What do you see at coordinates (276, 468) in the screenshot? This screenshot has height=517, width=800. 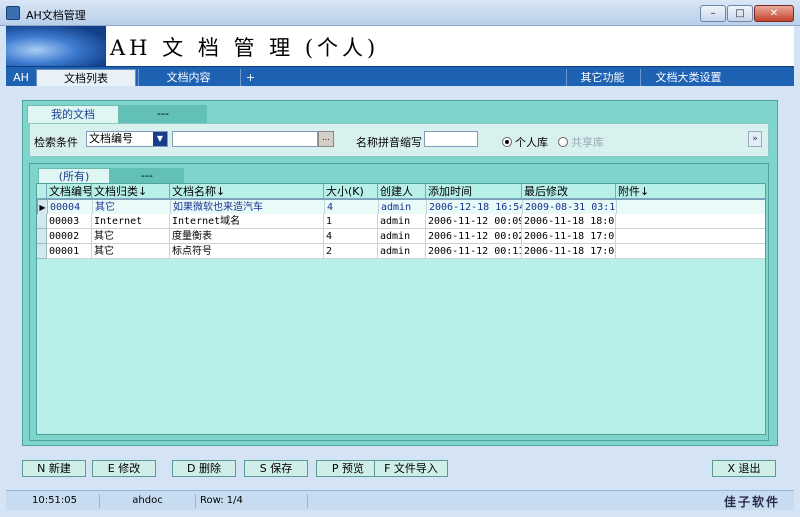 I see `save-button: S 保存` at bounding box center [276, 468].